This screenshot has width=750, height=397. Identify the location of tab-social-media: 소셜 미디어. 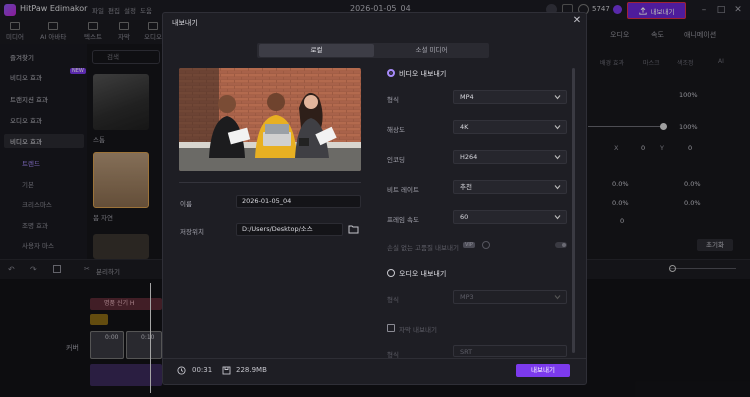
(431, 50).